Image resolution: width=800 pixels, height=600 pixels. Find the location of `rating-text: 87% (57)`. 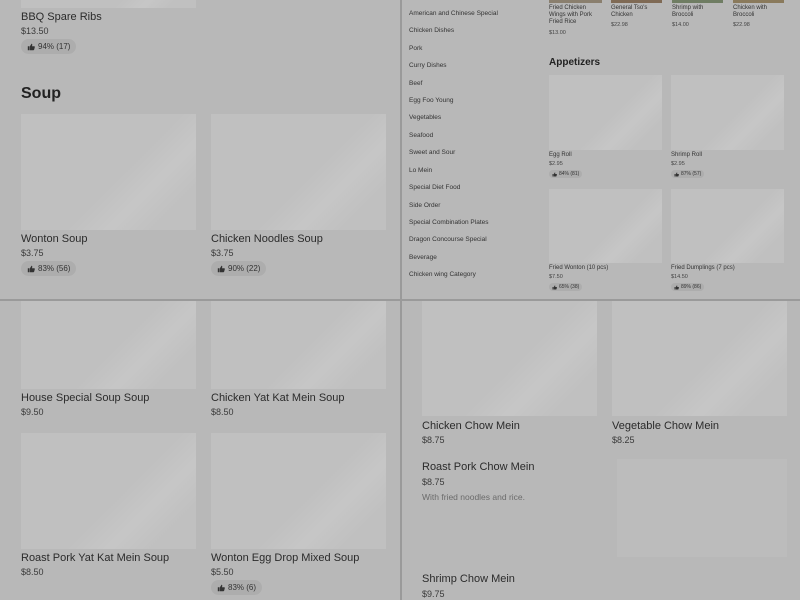

rating-text: 87% (57) is located at coordinates (691, 174).